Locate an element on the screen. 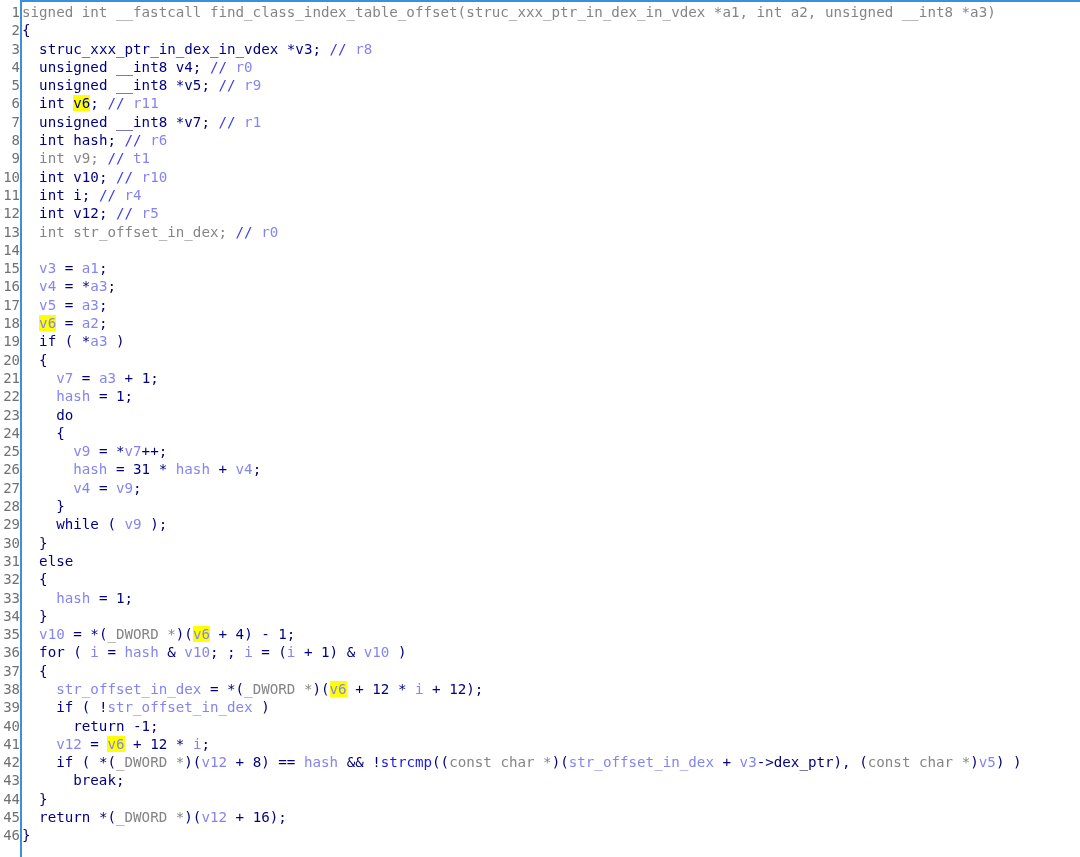  code-line: hash = 31 * hash + v4; is located at coordinates (167, 469).